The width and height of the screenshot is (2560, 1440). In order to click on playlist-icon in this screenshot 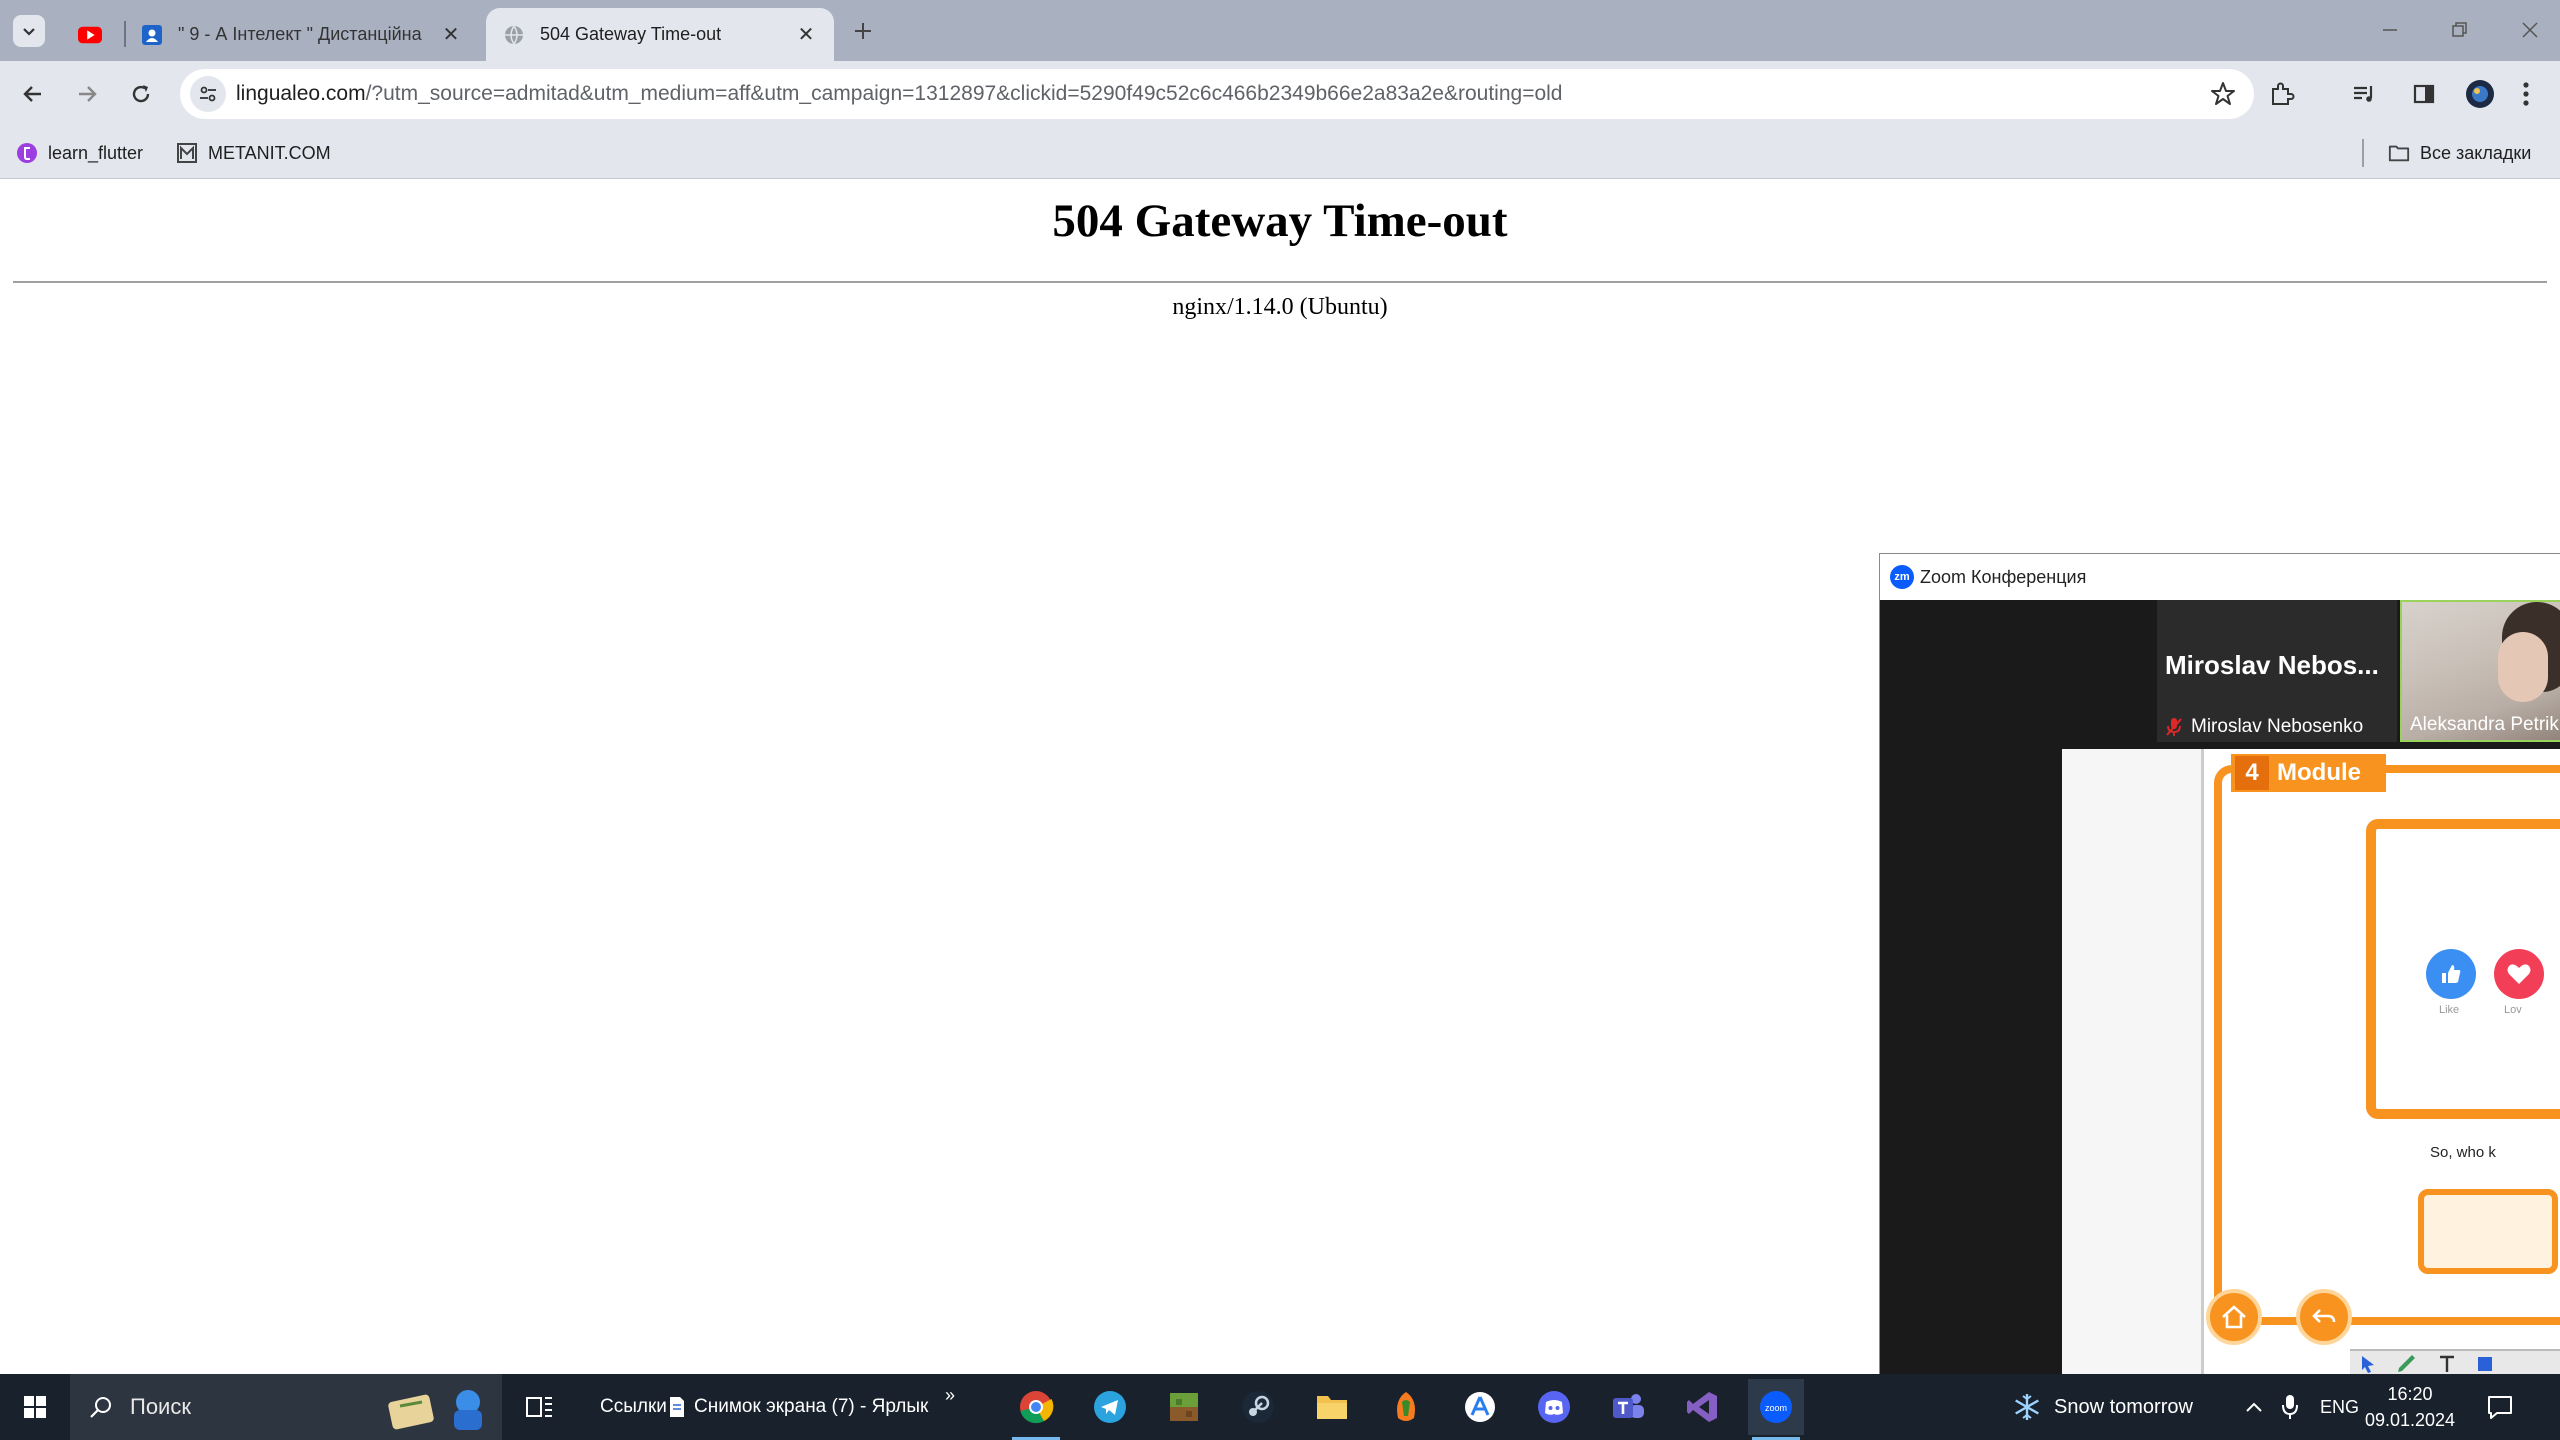, I will do `click(2363, 94)`.